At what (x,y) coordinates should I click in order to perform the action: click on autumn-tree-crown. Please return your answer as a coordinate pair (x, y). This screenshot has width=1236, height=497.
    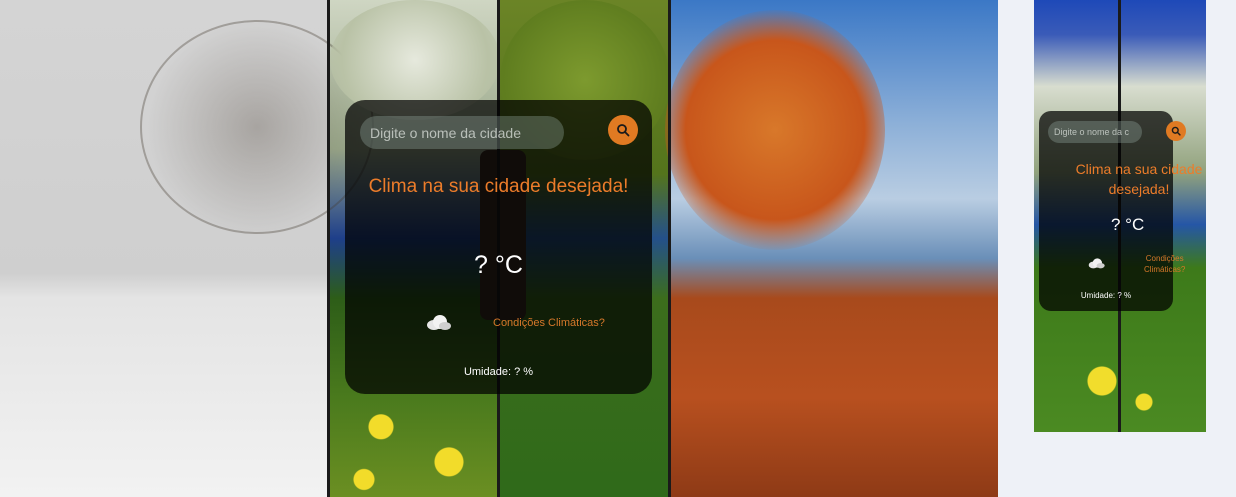
    Looking at the image, I should click on (775, 130).